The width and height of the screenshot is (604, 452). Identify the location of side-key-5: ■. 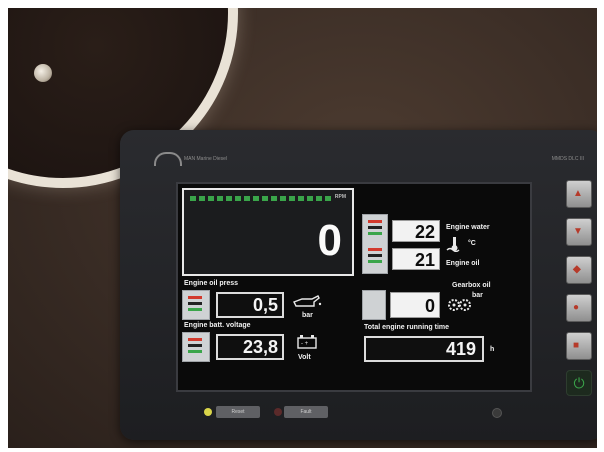
(579, 346).